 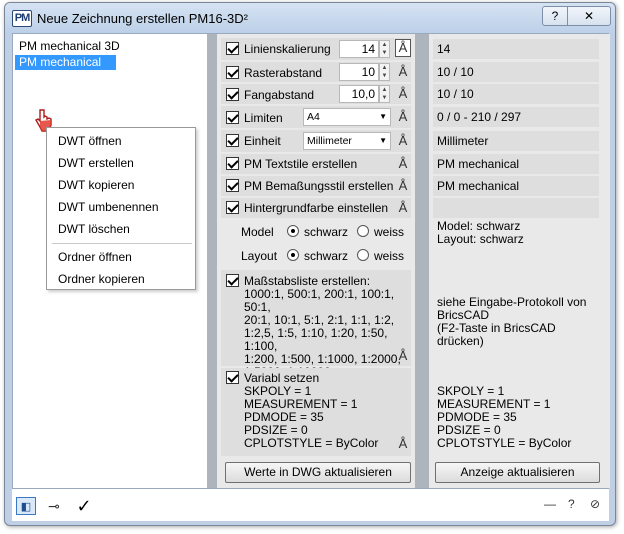 I want to click on update-dwg-button: Werte in DWG aktualisieren, so click(x=318, y=472).